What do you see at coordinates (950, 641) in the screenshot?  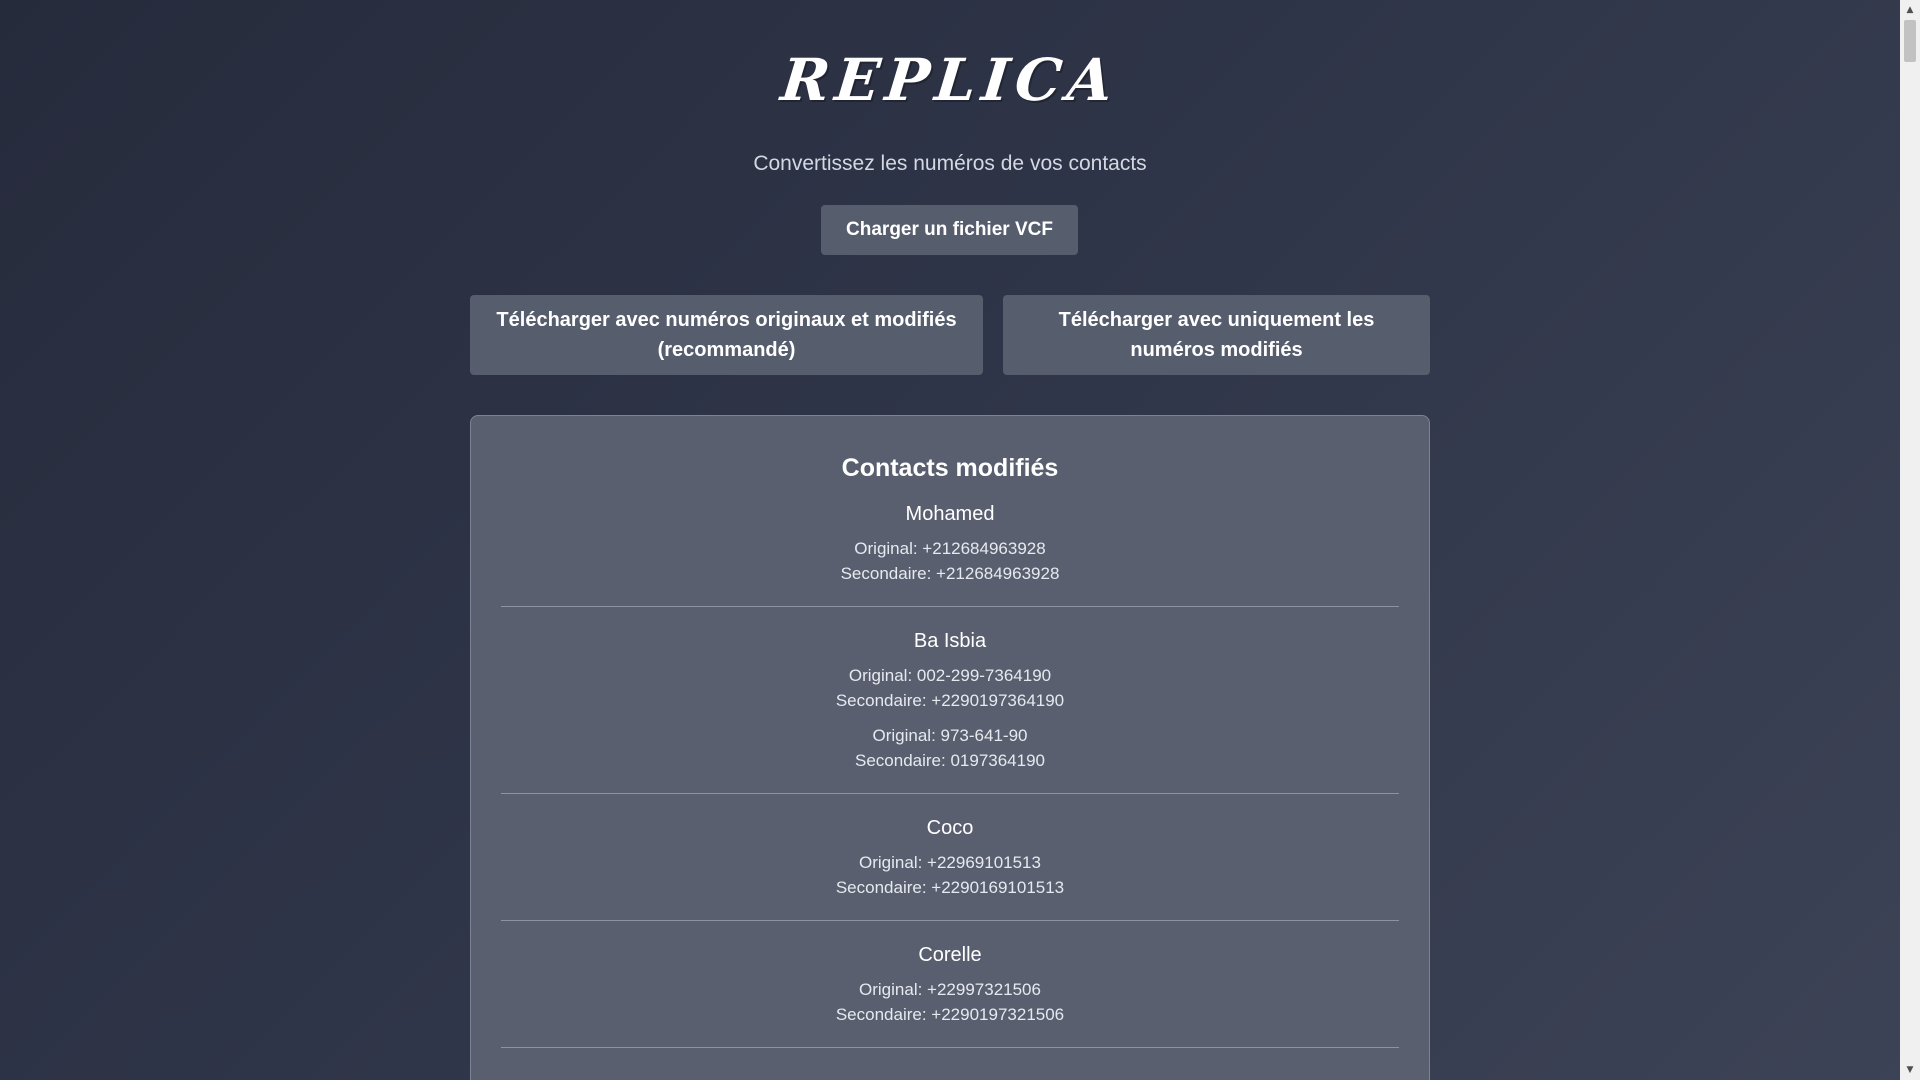 I see `contact-name: Ba Isbia` at bounding box center [950, 641].